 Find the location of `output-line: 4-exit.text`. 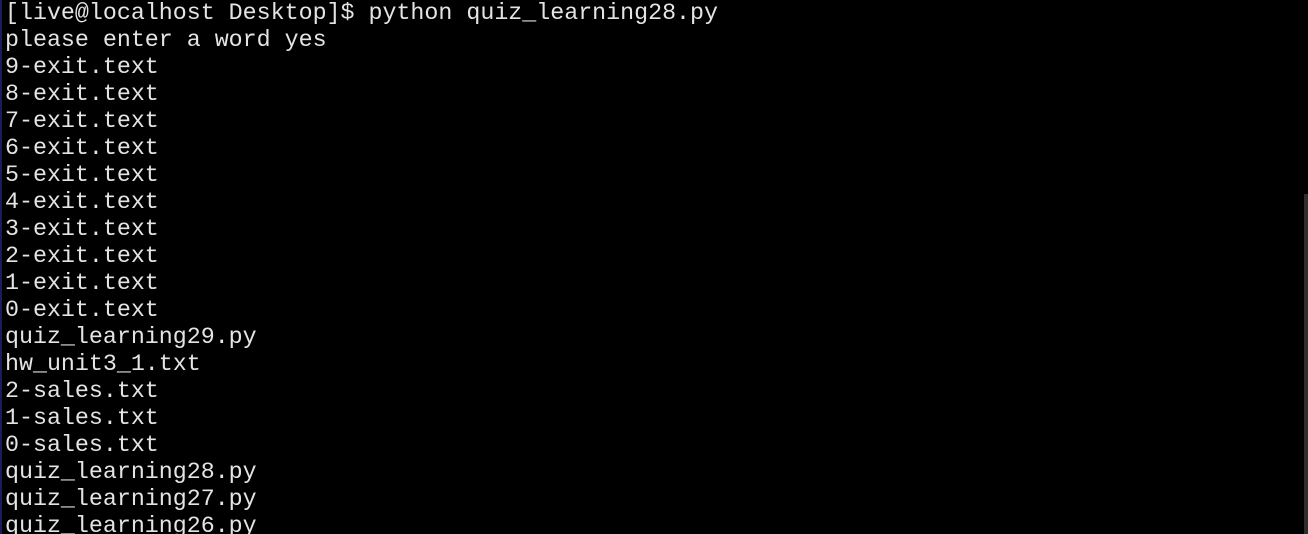

output-line: 4-exit.text is located at coordinates (82, 202).